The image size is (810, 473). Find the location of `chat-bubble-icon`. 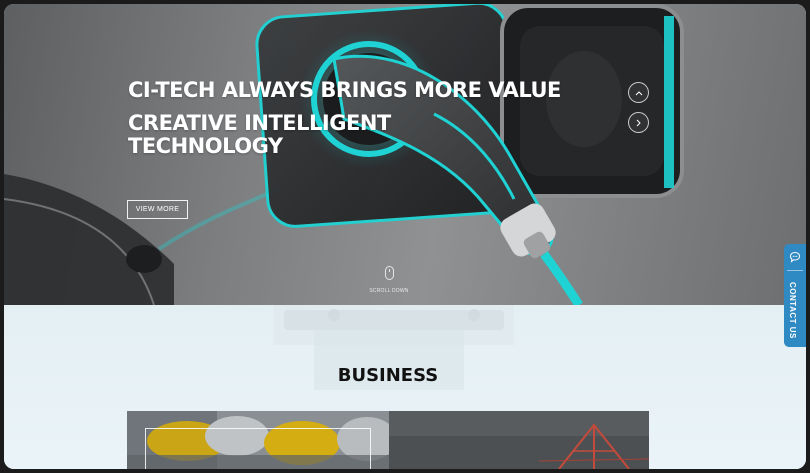

chat-bubble-icon is located at coordinates (795, 257).